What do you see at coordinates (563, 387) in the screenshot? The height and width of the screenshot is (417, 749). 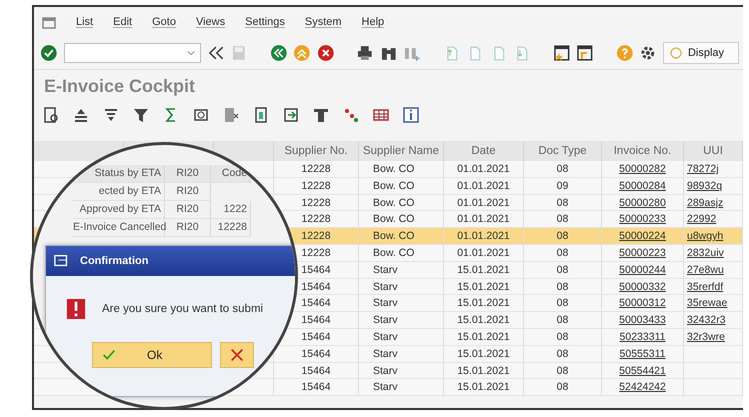 I see `table-cell: 08` at bounding box center [563, 387].